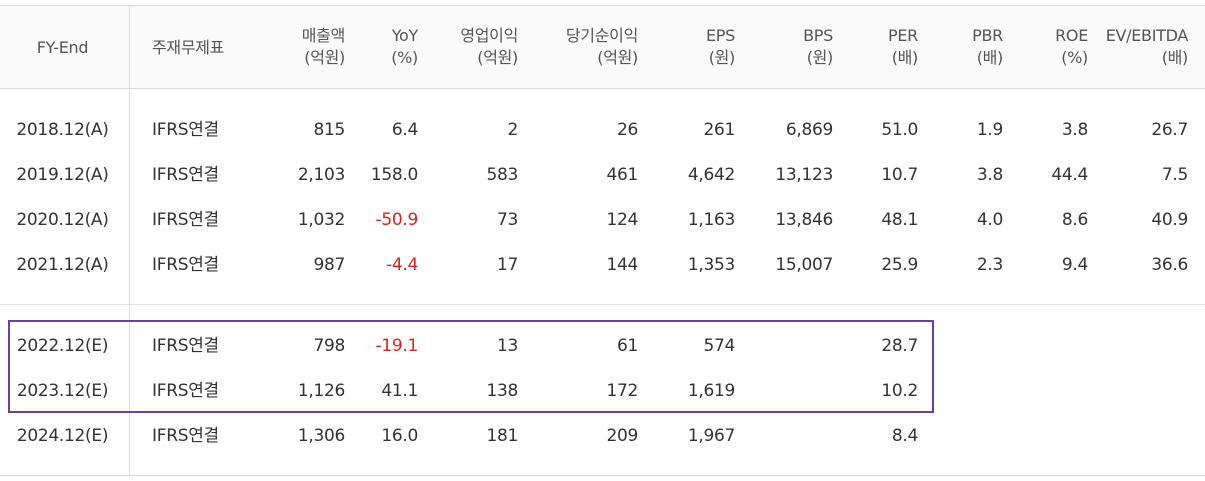  I want to click on cell-eps: 574, so click(719, 346).